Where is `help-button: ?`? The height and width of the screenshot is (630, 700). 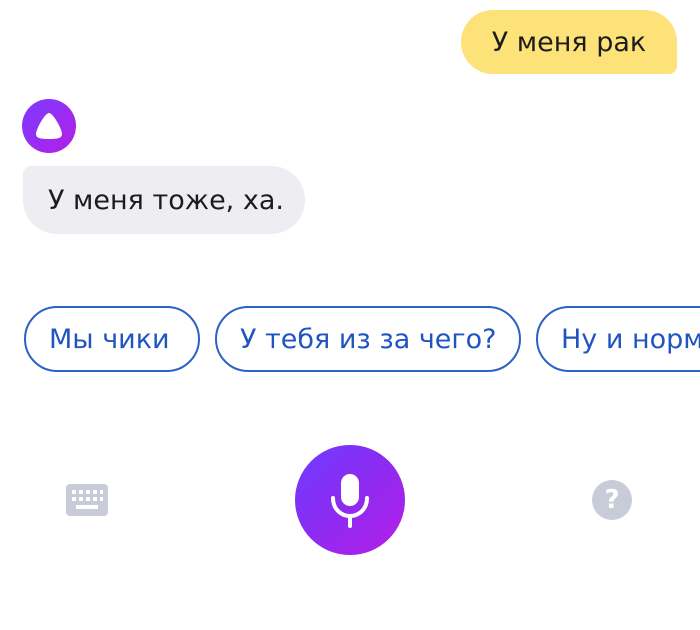 help-button: ? is located at coordinates (612, 500).